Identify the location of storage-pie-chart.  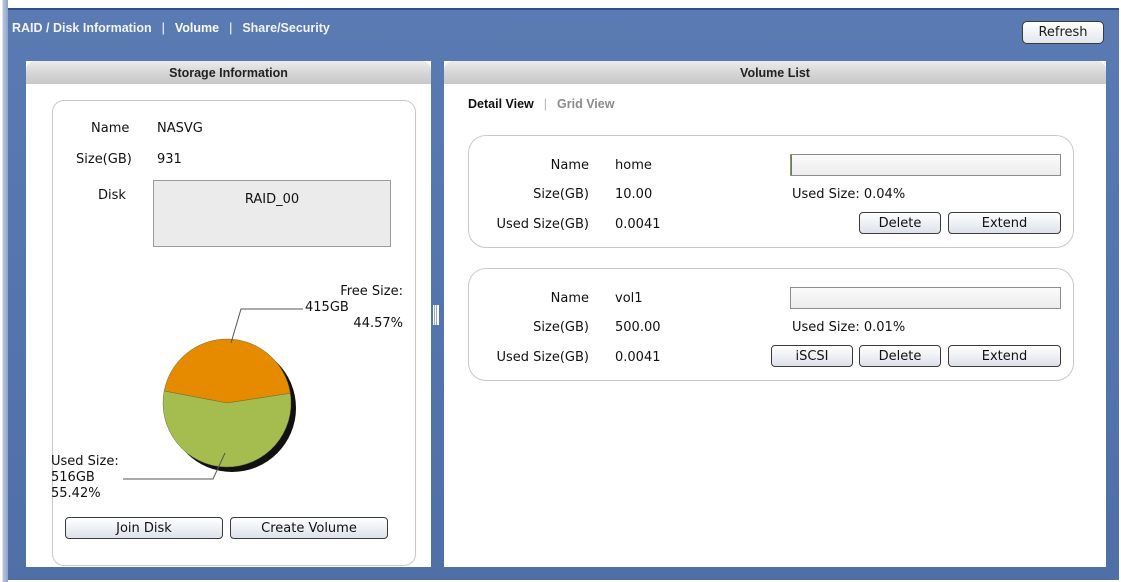
(234, 412).